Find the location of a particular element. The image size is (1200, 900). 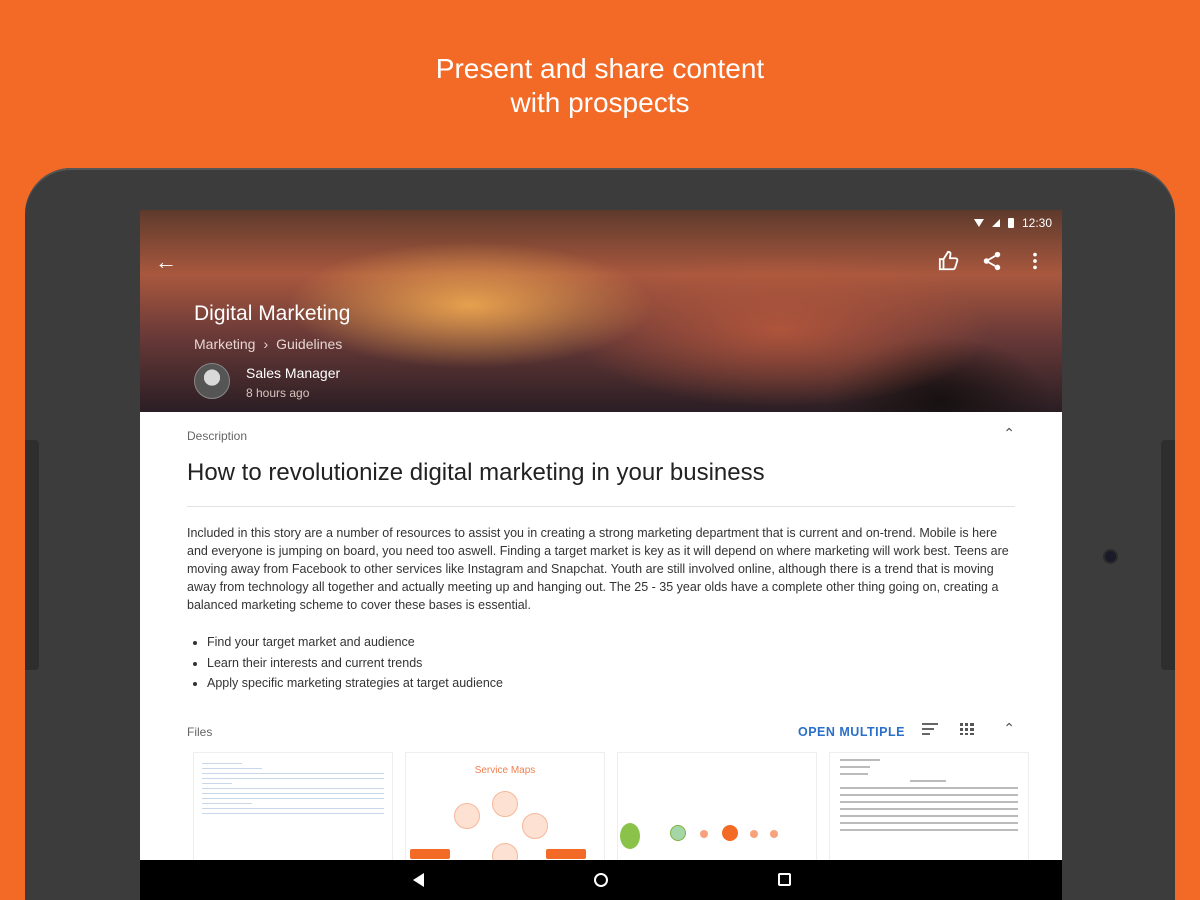

file-thumbnail-service-maps: Service Maps is located at coordinates (505, 807).